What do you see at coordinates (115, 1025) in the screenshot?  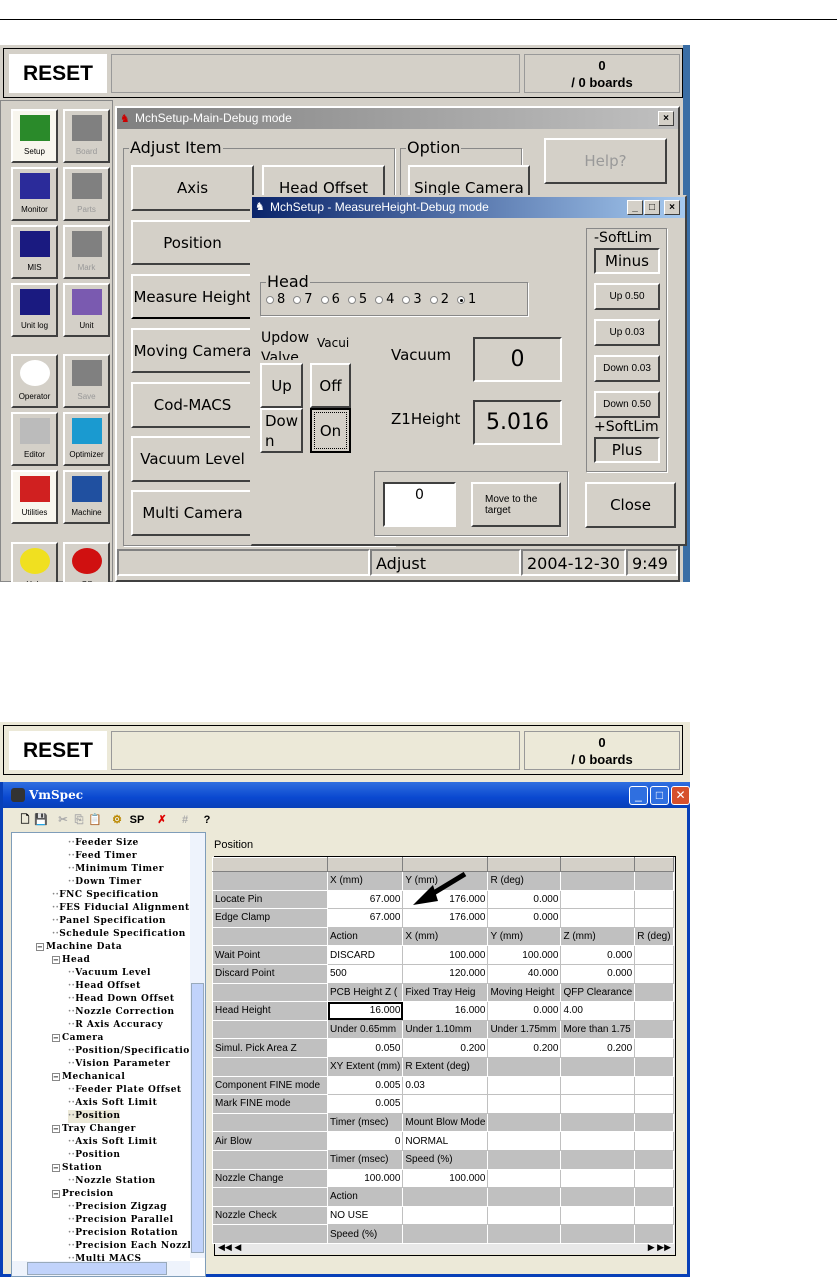 I see `tree-item: ··R Axis Accuracy` at bounding box center [115, 1025].